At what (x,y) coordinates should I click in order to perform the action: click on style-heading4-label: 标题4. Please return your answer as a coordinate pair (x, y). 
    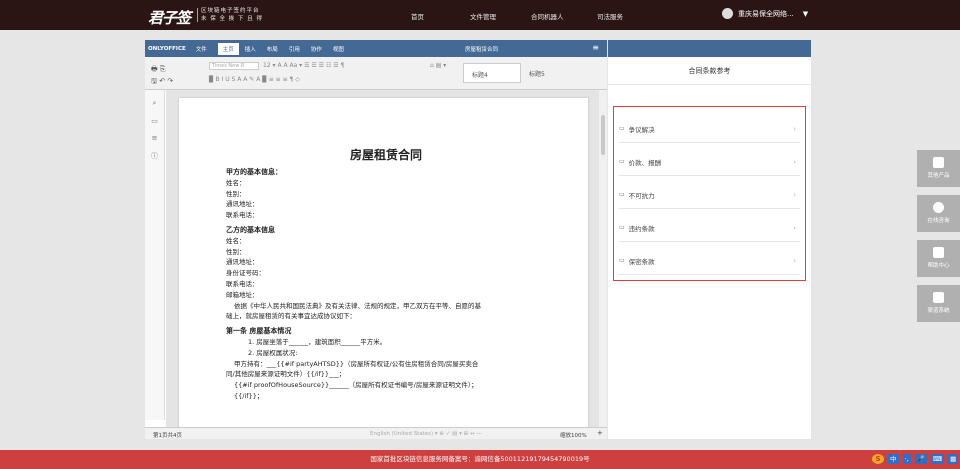
    Looking at the image, I should click on (480, 75).